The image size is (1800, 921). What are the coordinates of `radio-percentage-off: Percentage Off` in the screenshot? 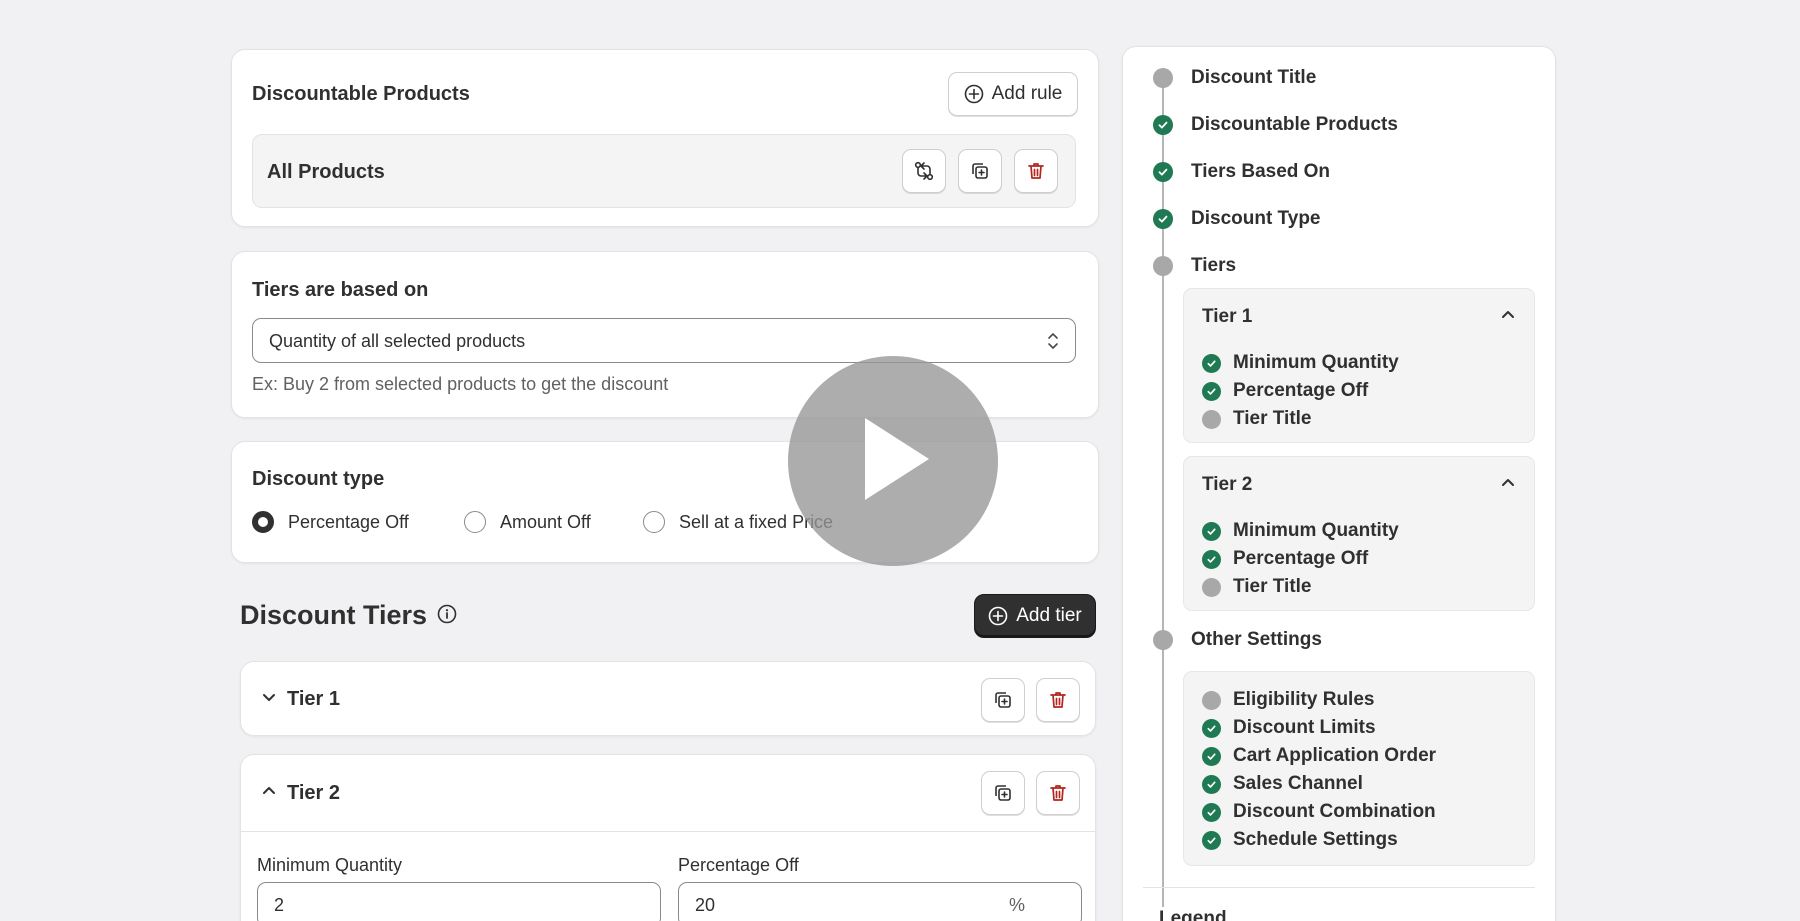 It's located at (330, 522).